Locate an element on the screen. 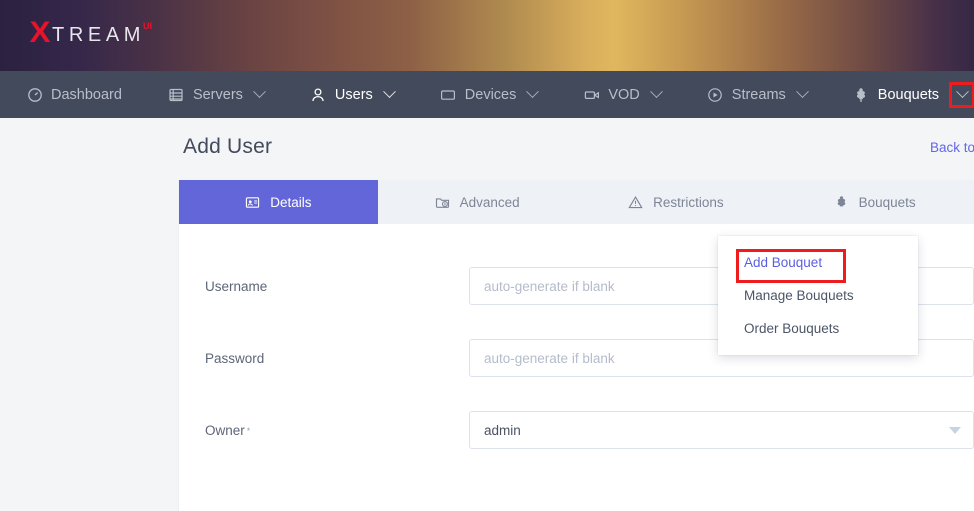 Image resolution: width=974 pixels, height=511 pixels. form-row-owner: Owner * admin is located at coordinates (576, 430).